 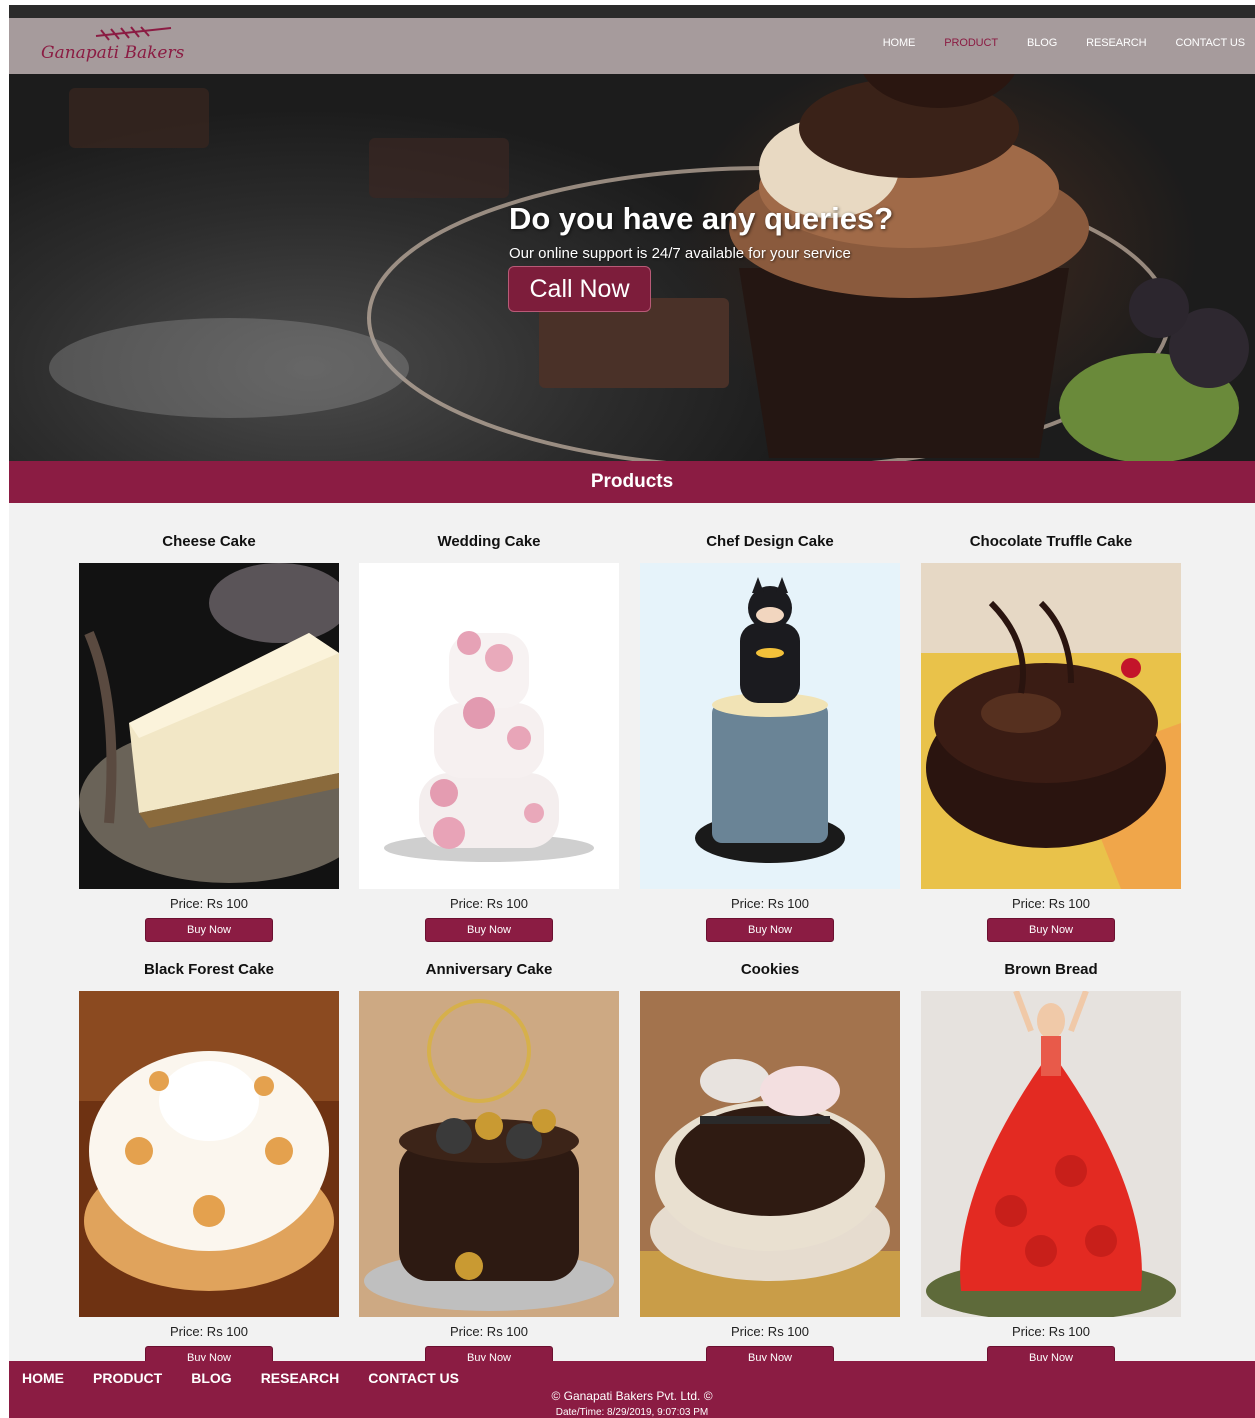 What do you see at coordinates (1051, 969) in the screenshot?
I see `product-name: Brown Bread` at bounding box center [1051, 969].